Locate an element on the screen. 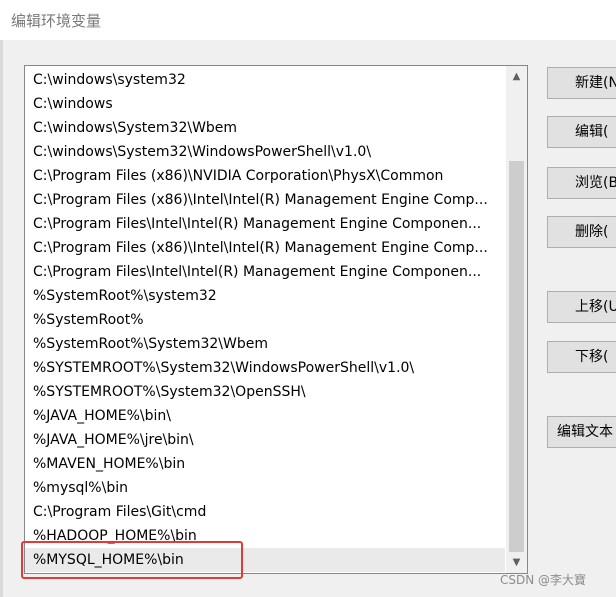 This screenshot has width=616, height=597. new-button: 新建(N is located at coordinates (581, 83).